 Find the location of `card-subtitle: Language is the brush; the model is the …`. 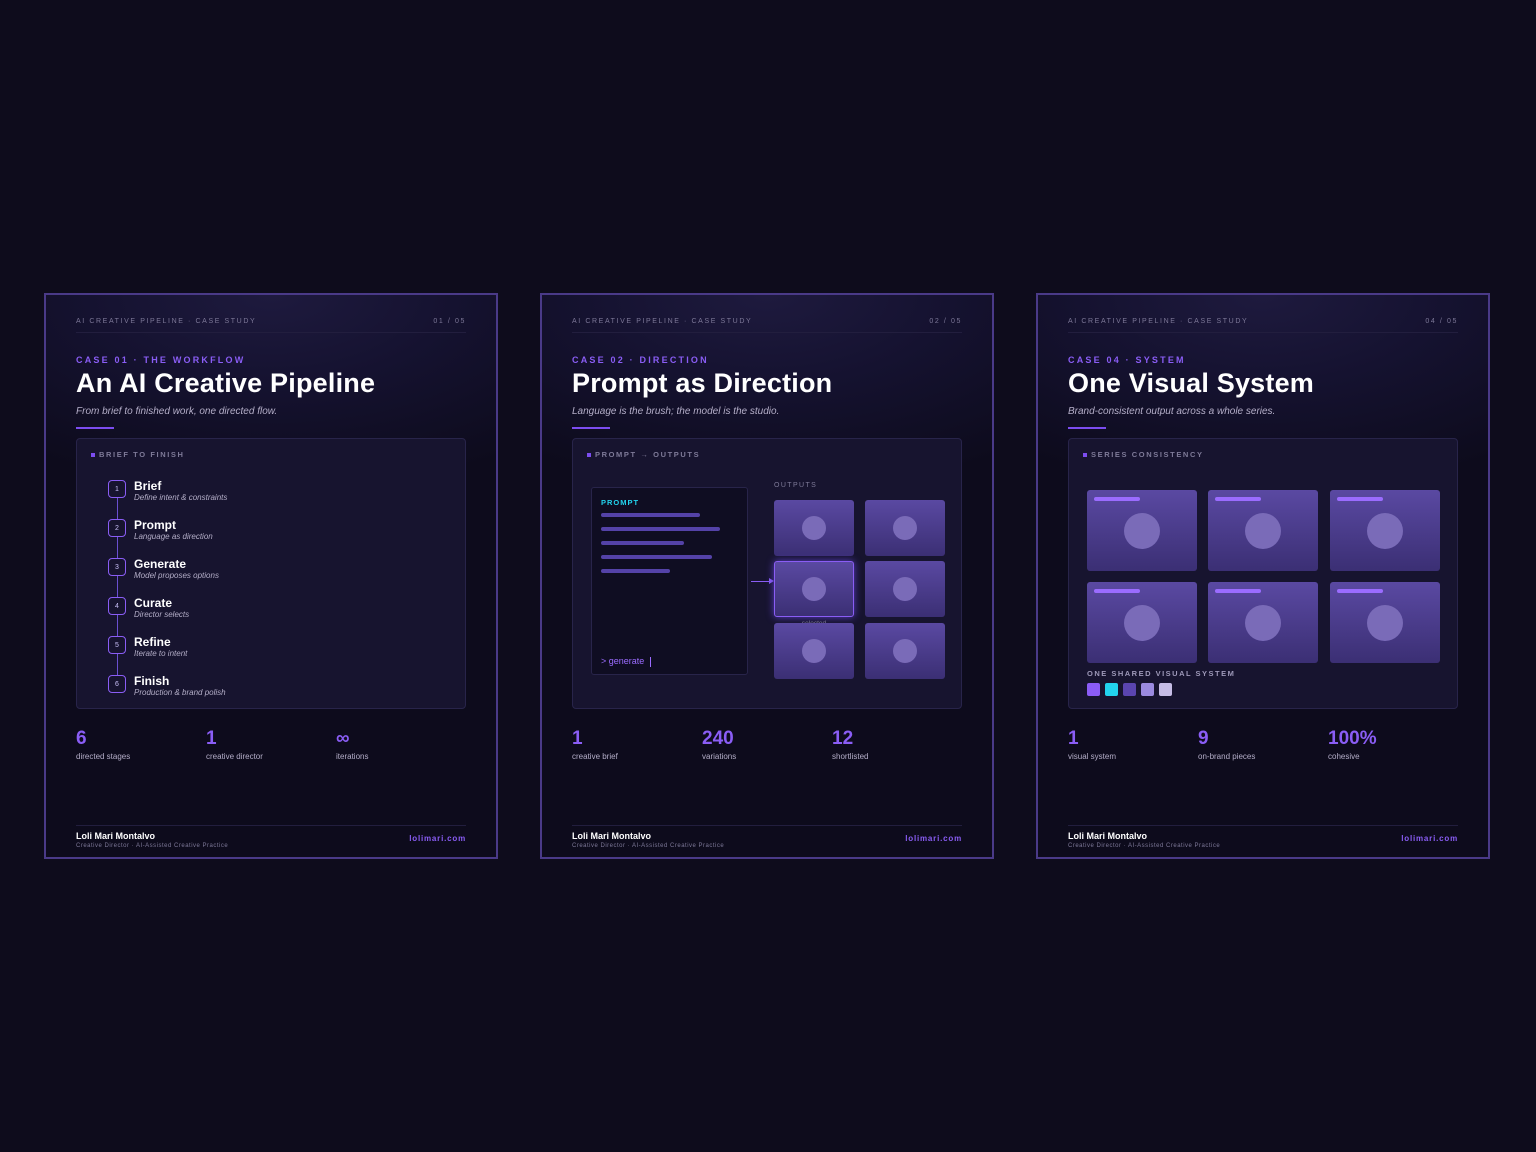

card-subtitle: Language is the brush; the model is the … is located at coordinates (676, 411).